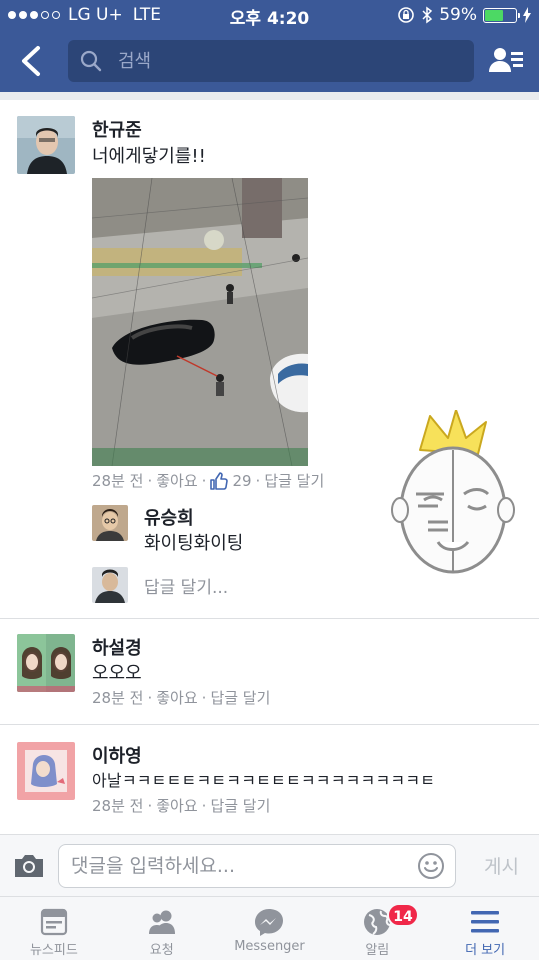 This screenshot has height=960, width=539. I want to click on camera-button, so click(29, 866).